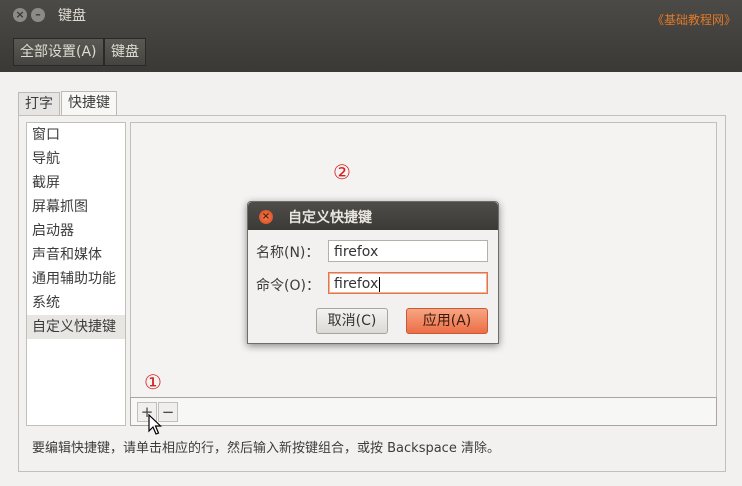  I want to click on close-window-icon: ×, so click(20, 15).